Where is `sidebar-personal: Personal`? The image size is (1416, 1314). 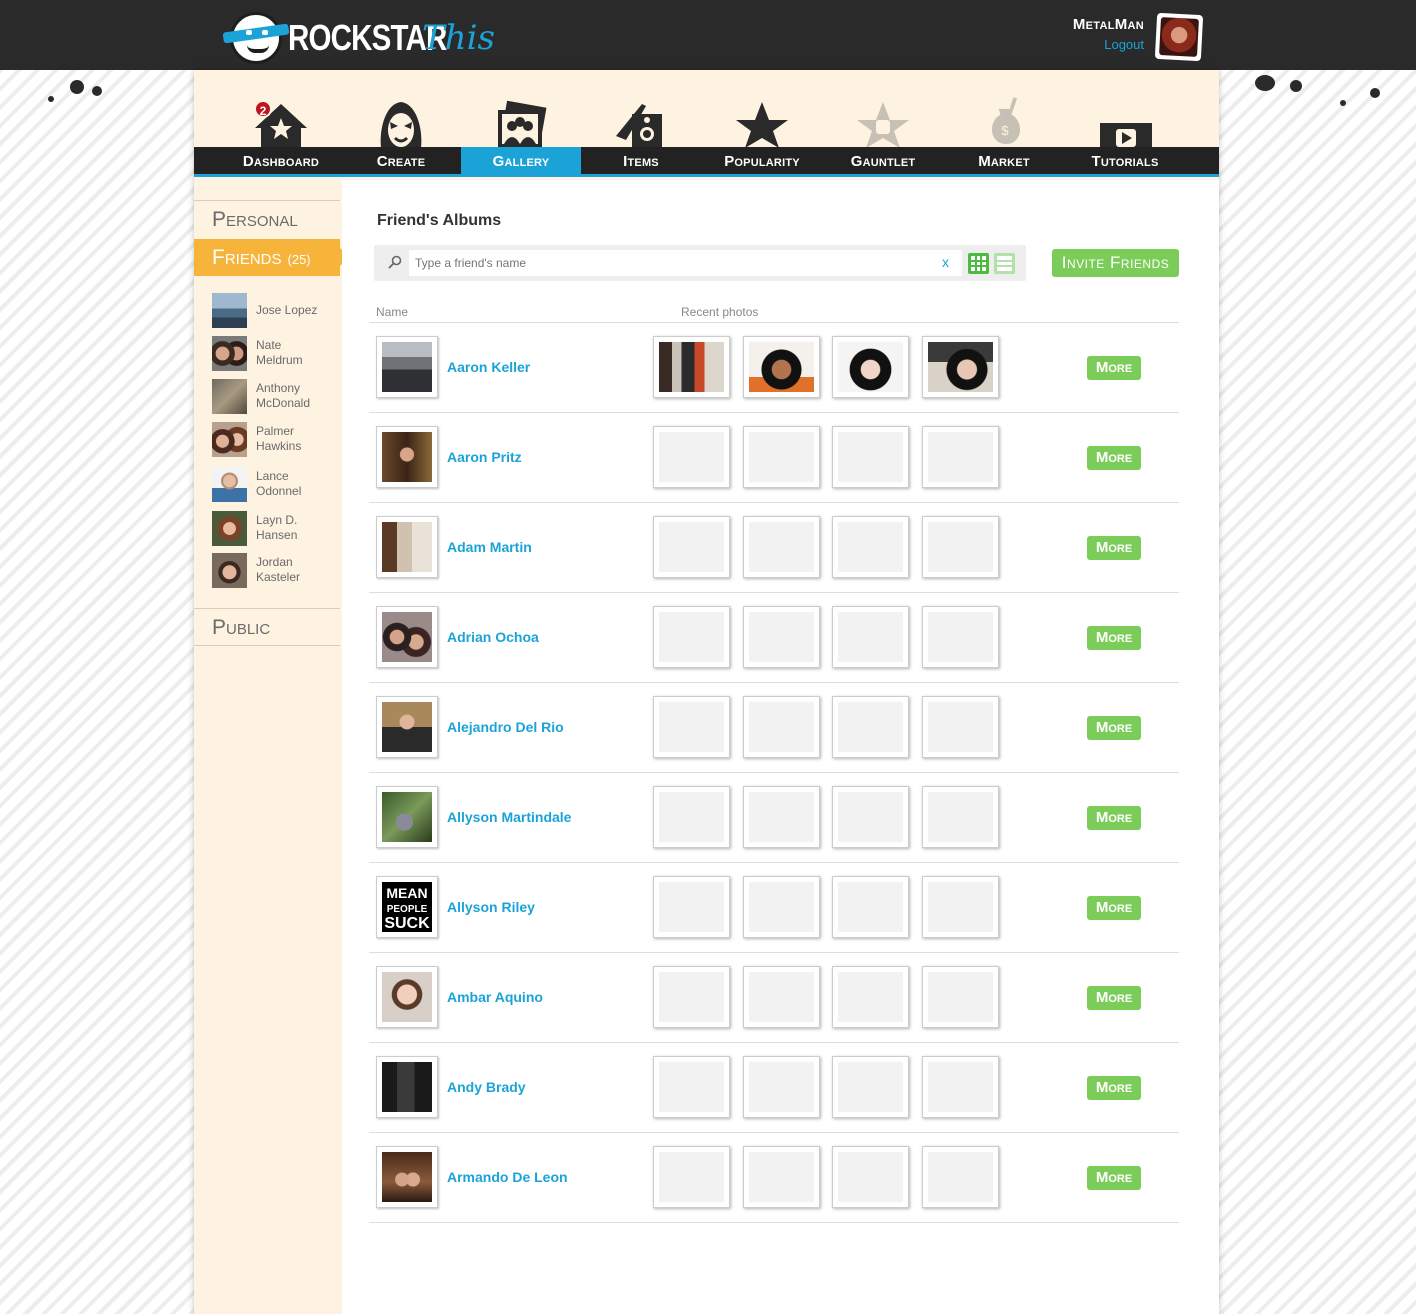
sidebar-personal: Personal is located at coordinates (267, 219).